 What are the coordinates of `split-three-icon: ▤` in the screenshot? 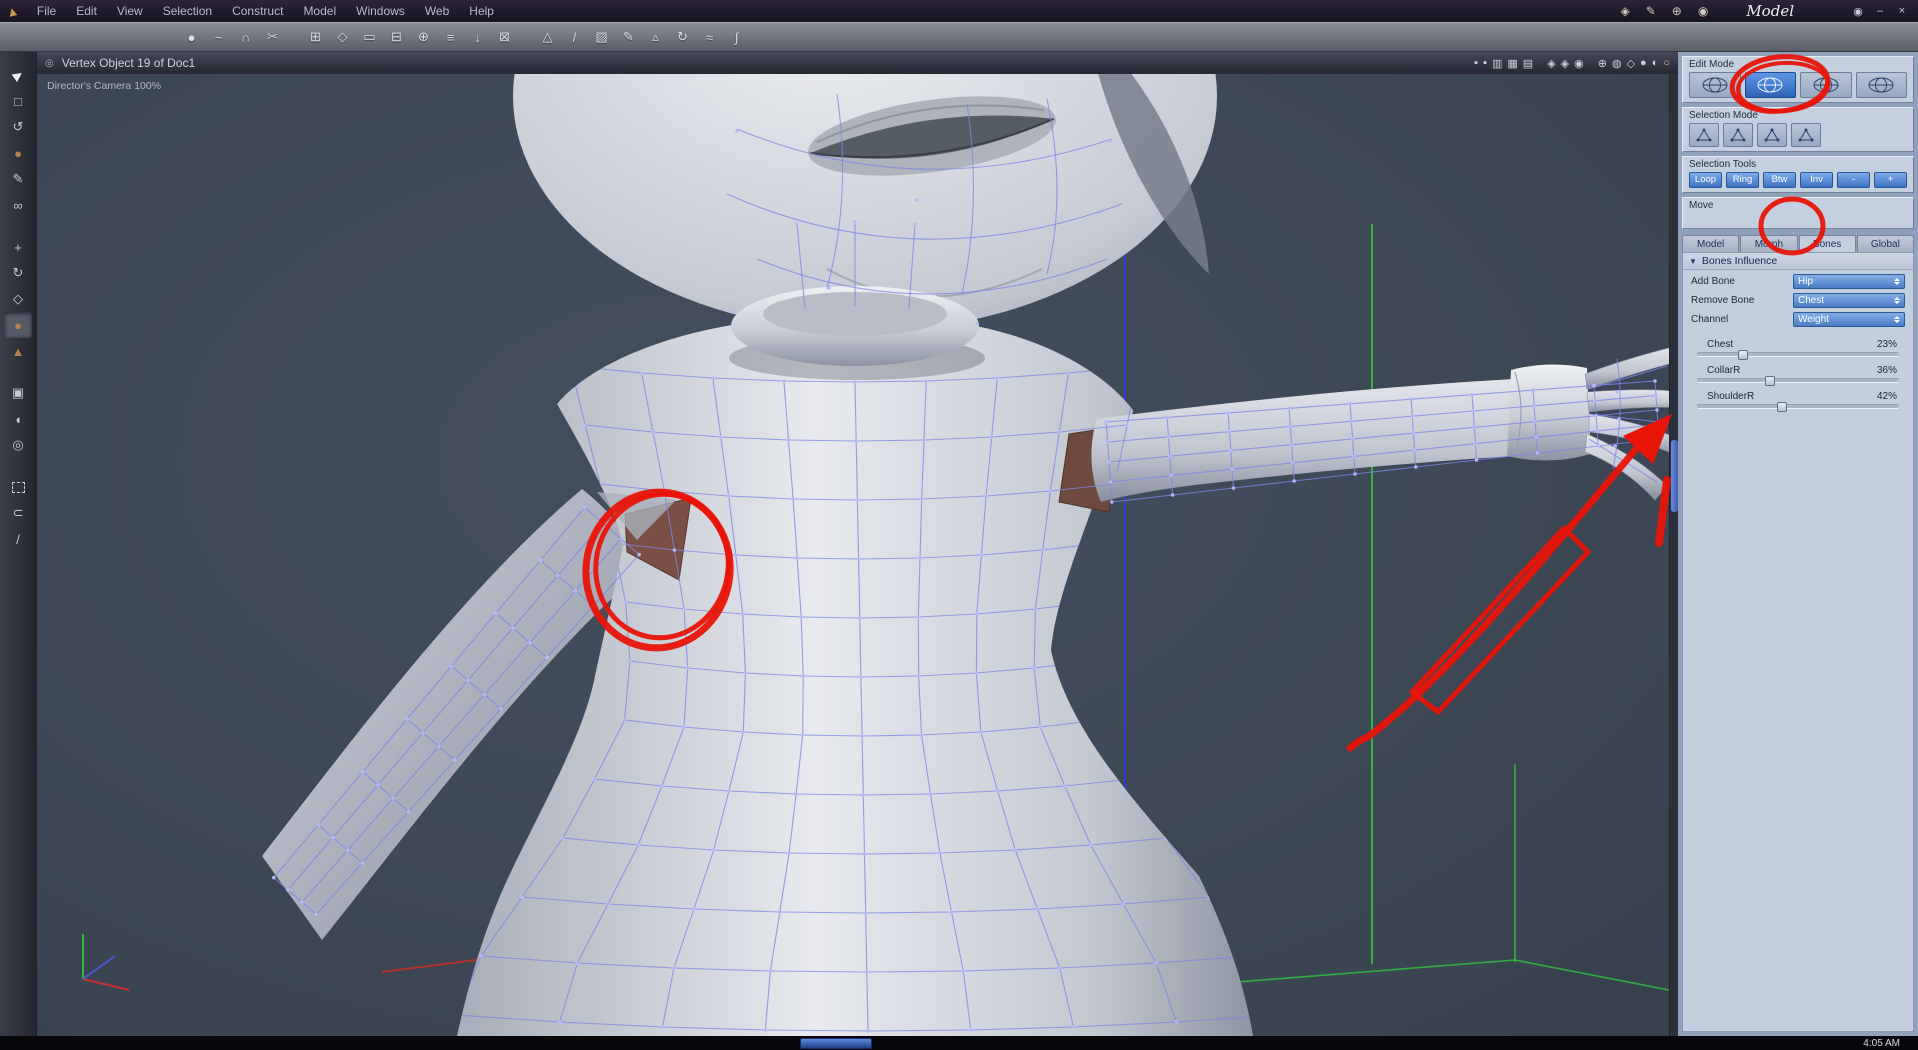 It's located at (1528, 63).